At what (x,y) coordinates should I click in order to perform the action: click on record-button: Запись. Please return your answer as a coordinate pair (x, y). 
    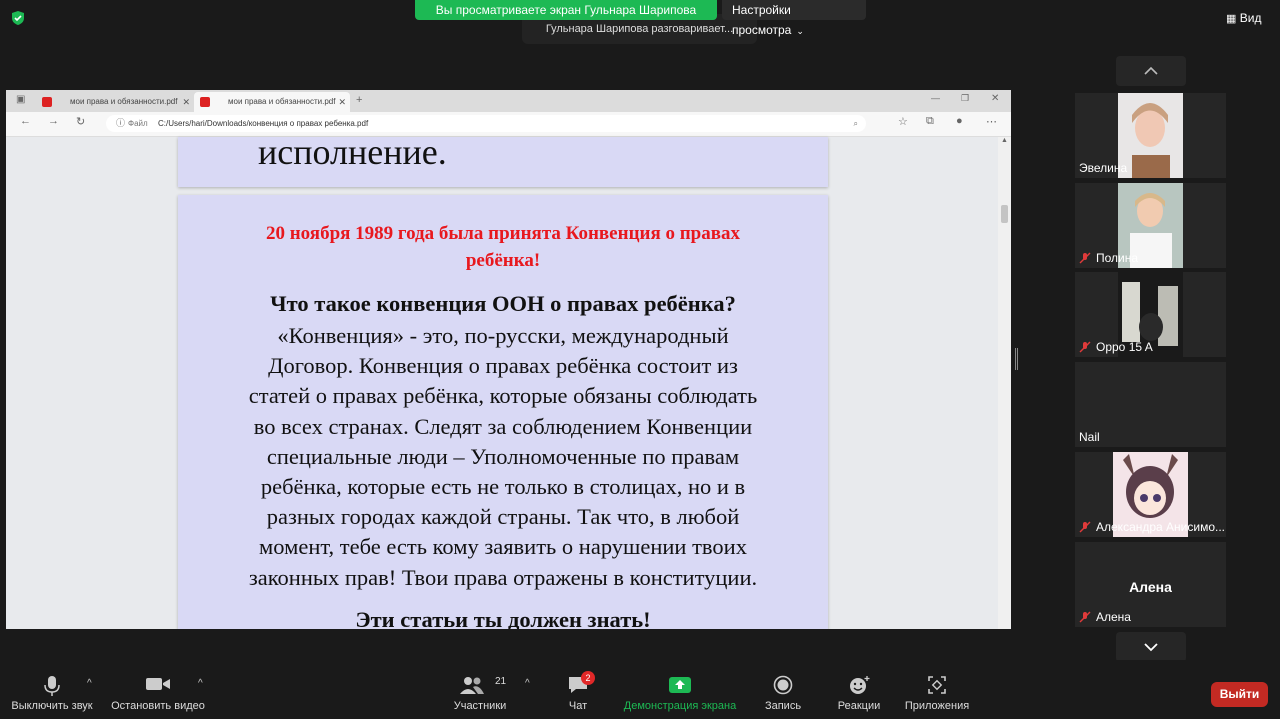
    Looking at the image, I should click on (783, 689).